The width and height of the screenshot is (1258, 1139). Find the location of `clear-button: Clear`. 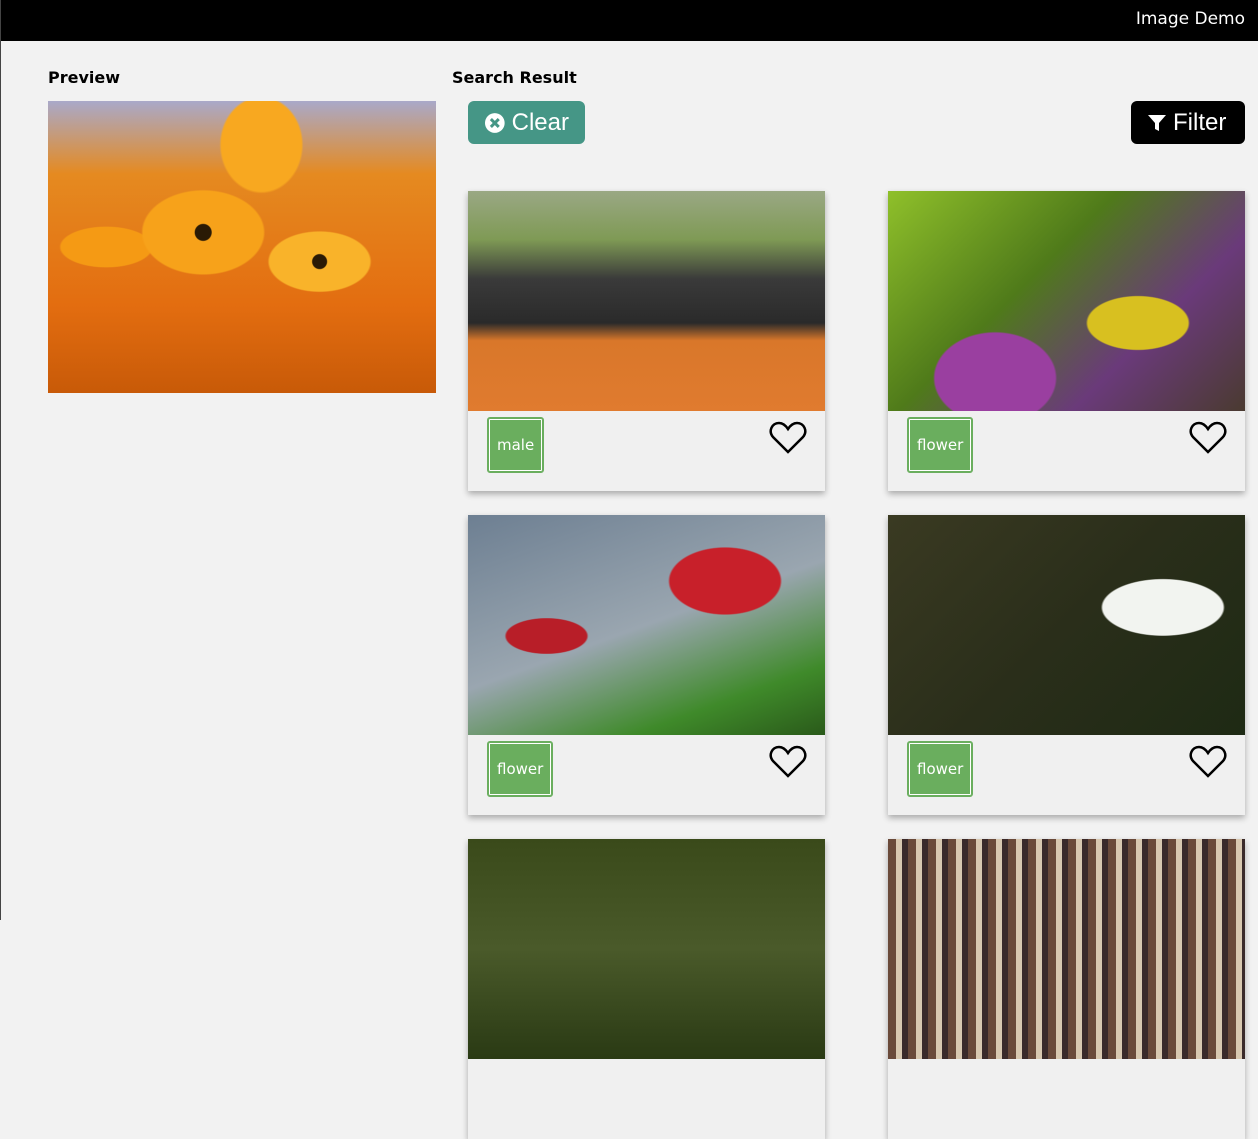

clear-button: Clear is located at coordinates (526, 122).